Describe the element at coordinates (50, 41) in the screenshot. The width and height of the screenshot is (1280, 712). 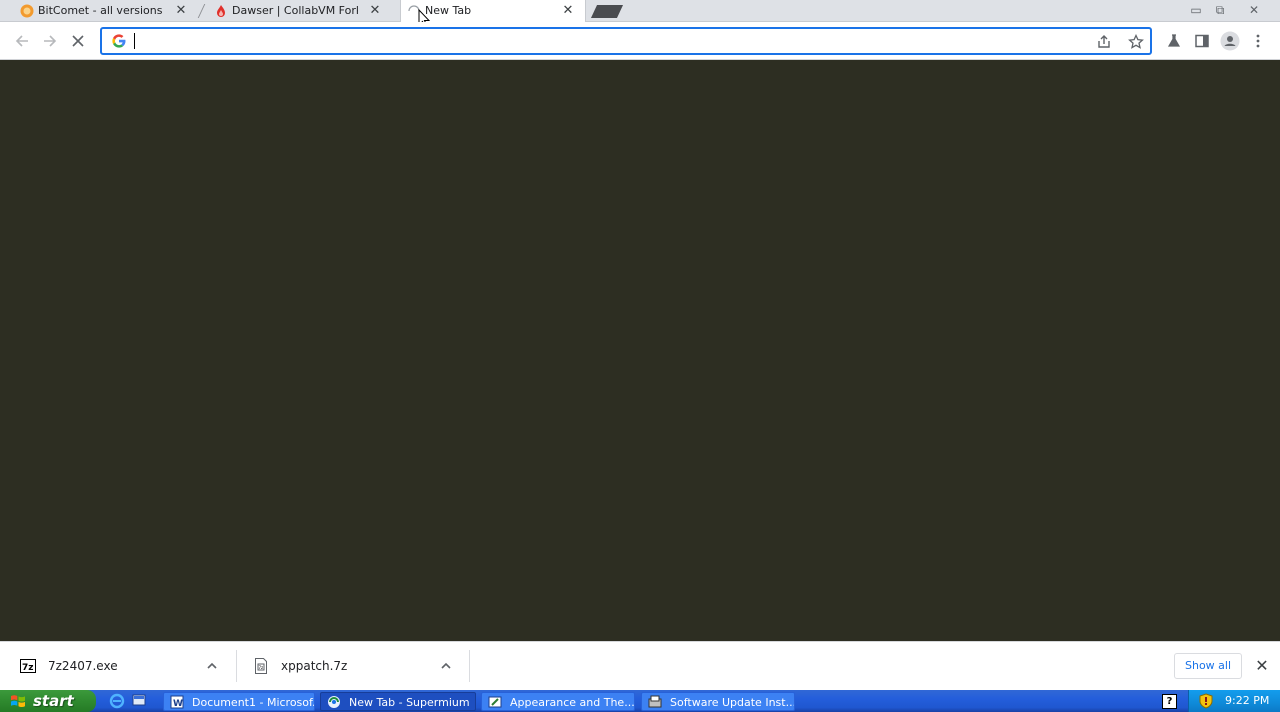
I see `forward-icon` at that location.